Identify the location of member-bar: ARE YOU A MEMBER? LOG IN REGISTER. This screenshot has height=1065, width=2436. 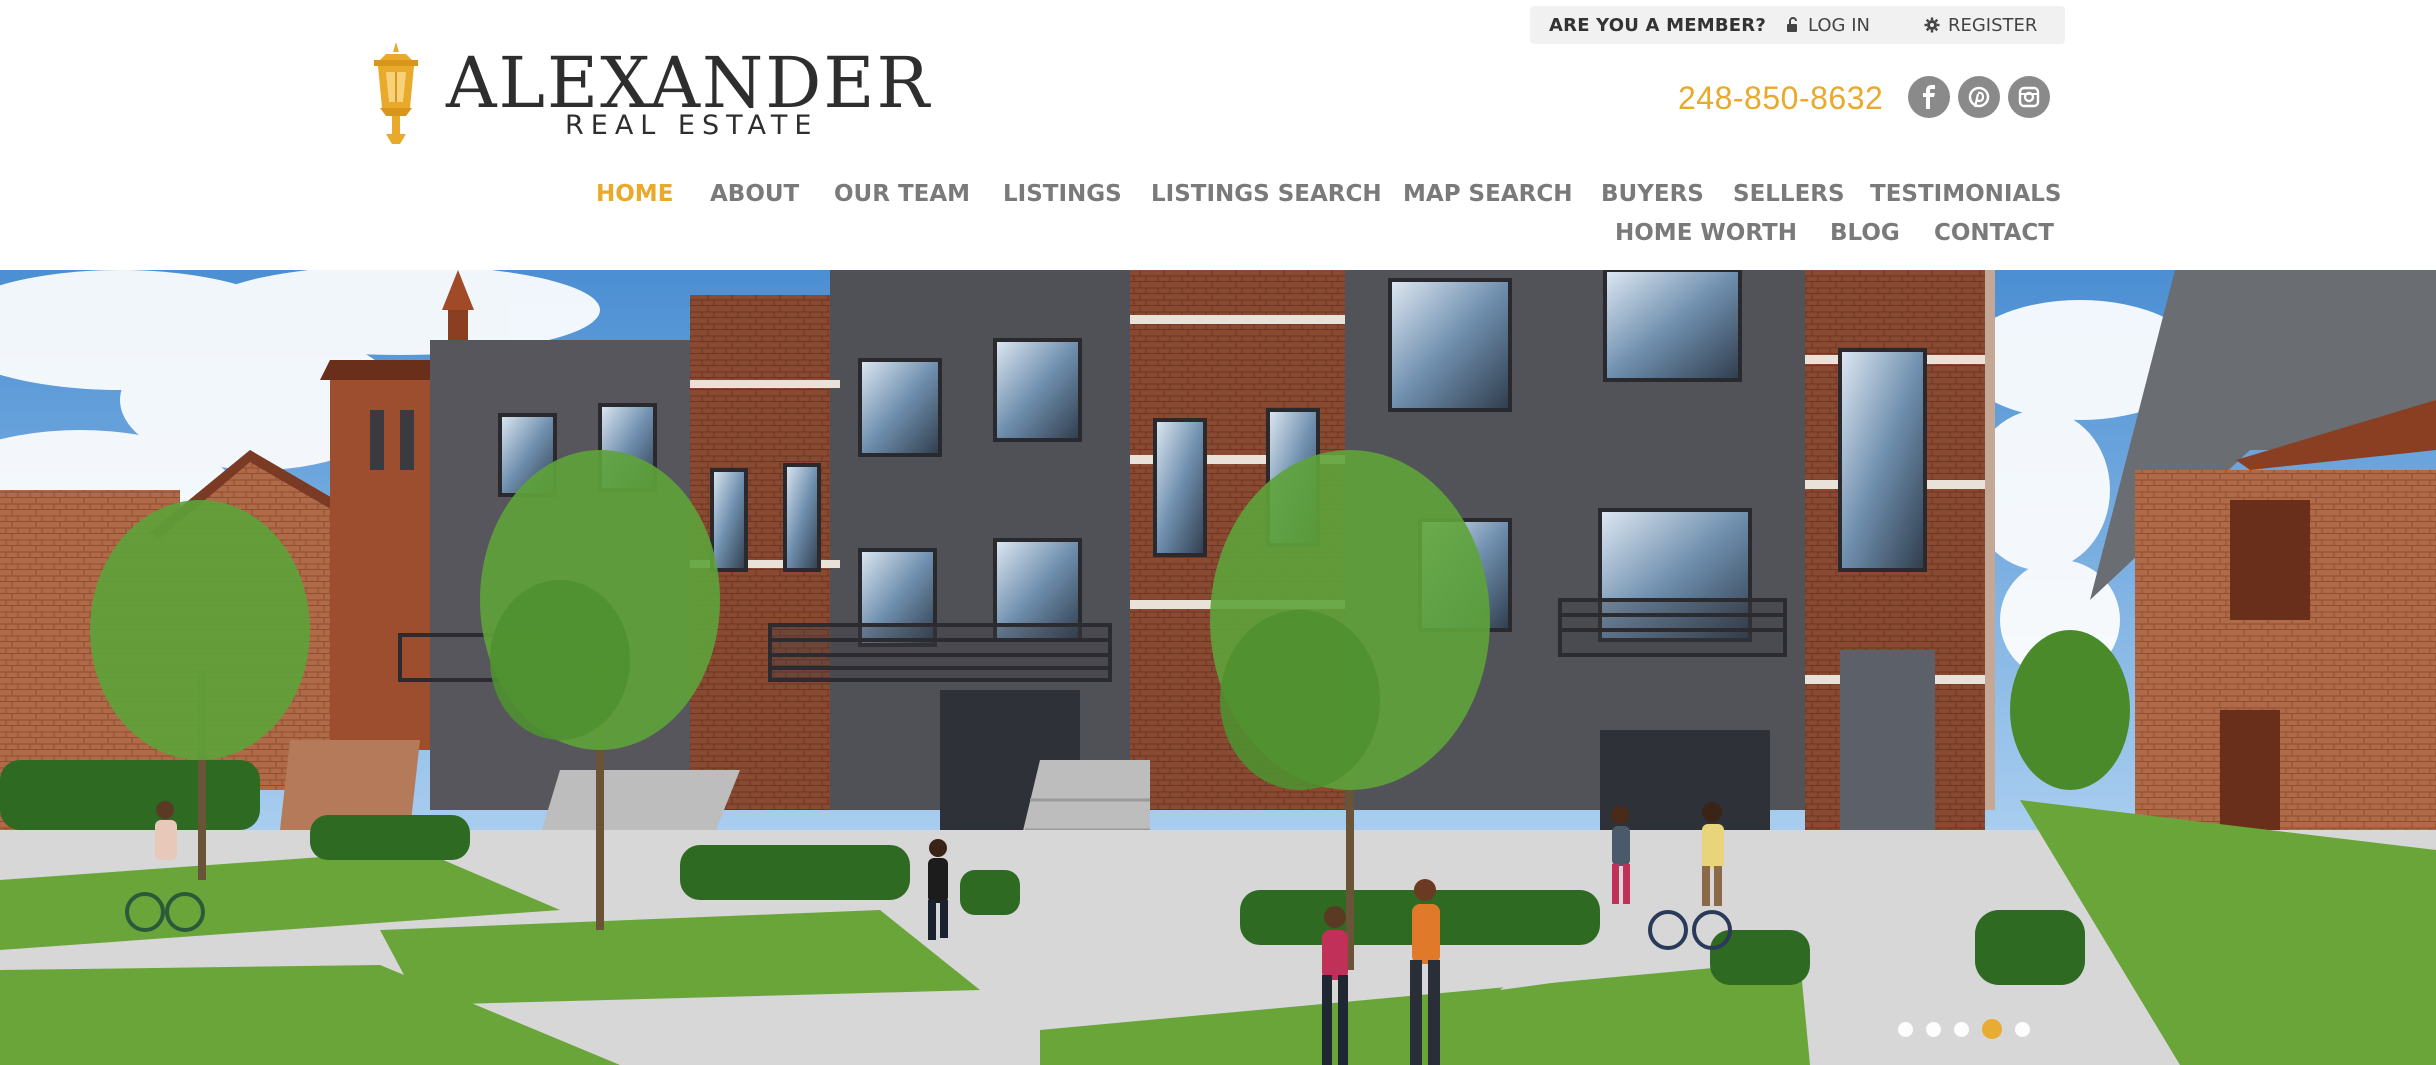
(1797, 25).